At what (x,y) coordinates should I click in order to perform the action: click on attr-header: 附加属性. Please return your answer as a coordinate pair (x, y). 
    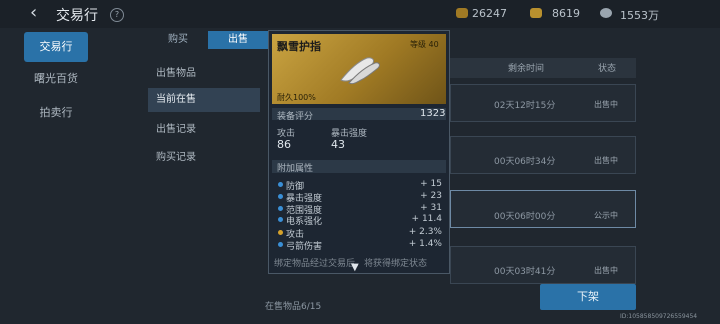
    Looking at the image, I should click on (295, 169).